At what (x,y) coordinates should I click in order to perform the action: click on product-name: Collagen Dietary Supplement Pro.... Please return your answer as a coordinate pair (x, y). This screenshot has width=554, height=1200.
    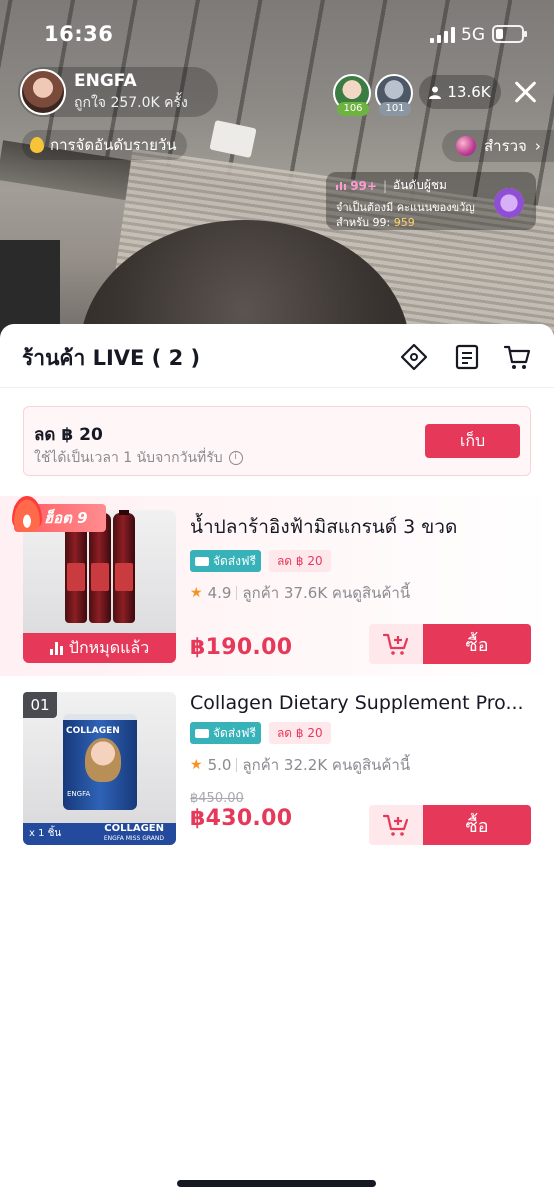
    Looking at the image, I should click on (360, 703).